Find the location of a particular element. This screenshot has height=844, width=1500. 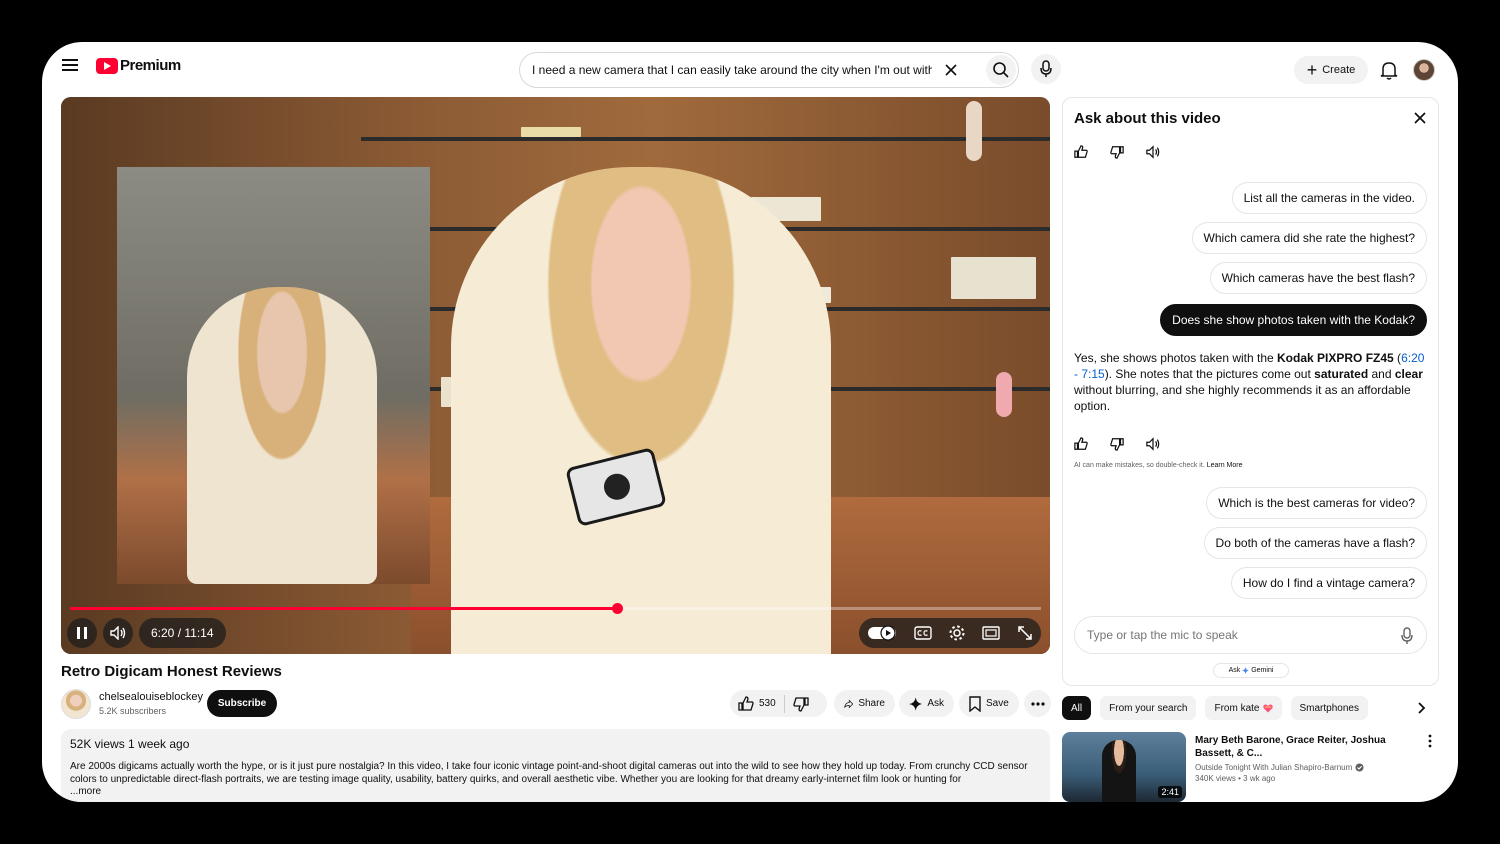

bookmark-icon is located at coordinates (975, 703).